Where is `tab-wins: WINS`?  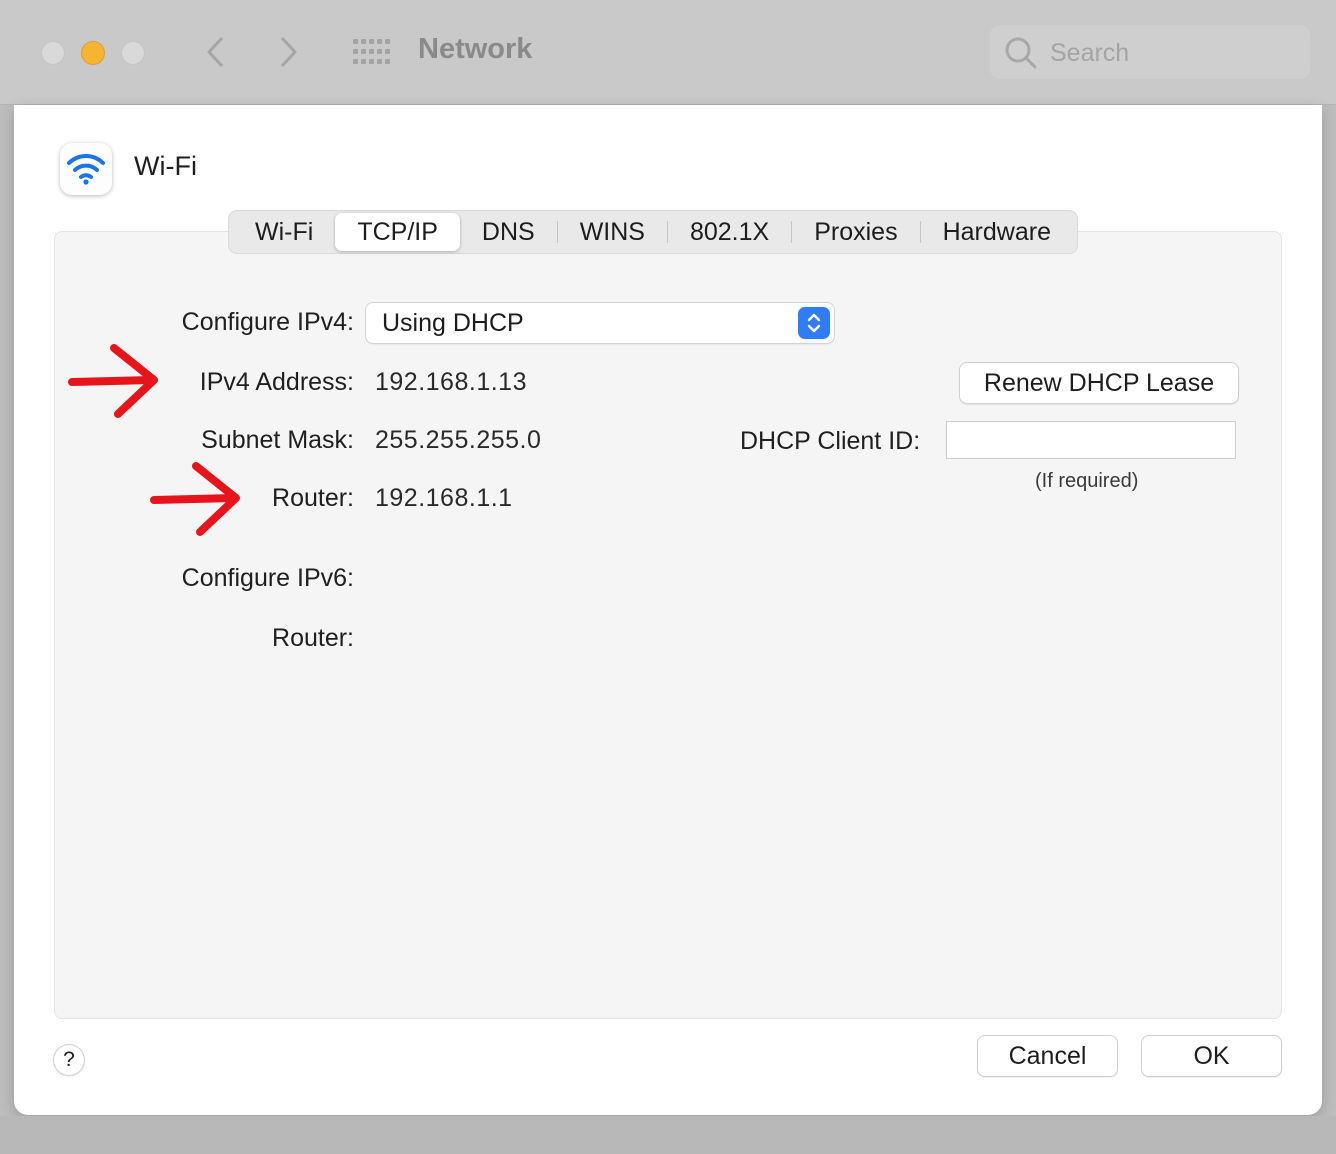
tab-wins: WINS is located at coordinates (612, 232).